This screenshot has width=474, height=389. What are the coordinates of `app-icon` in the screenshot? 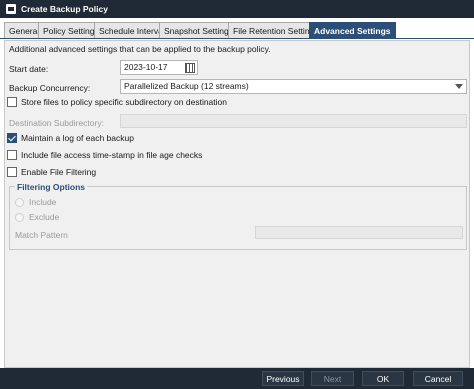 It's located at (11, 9).